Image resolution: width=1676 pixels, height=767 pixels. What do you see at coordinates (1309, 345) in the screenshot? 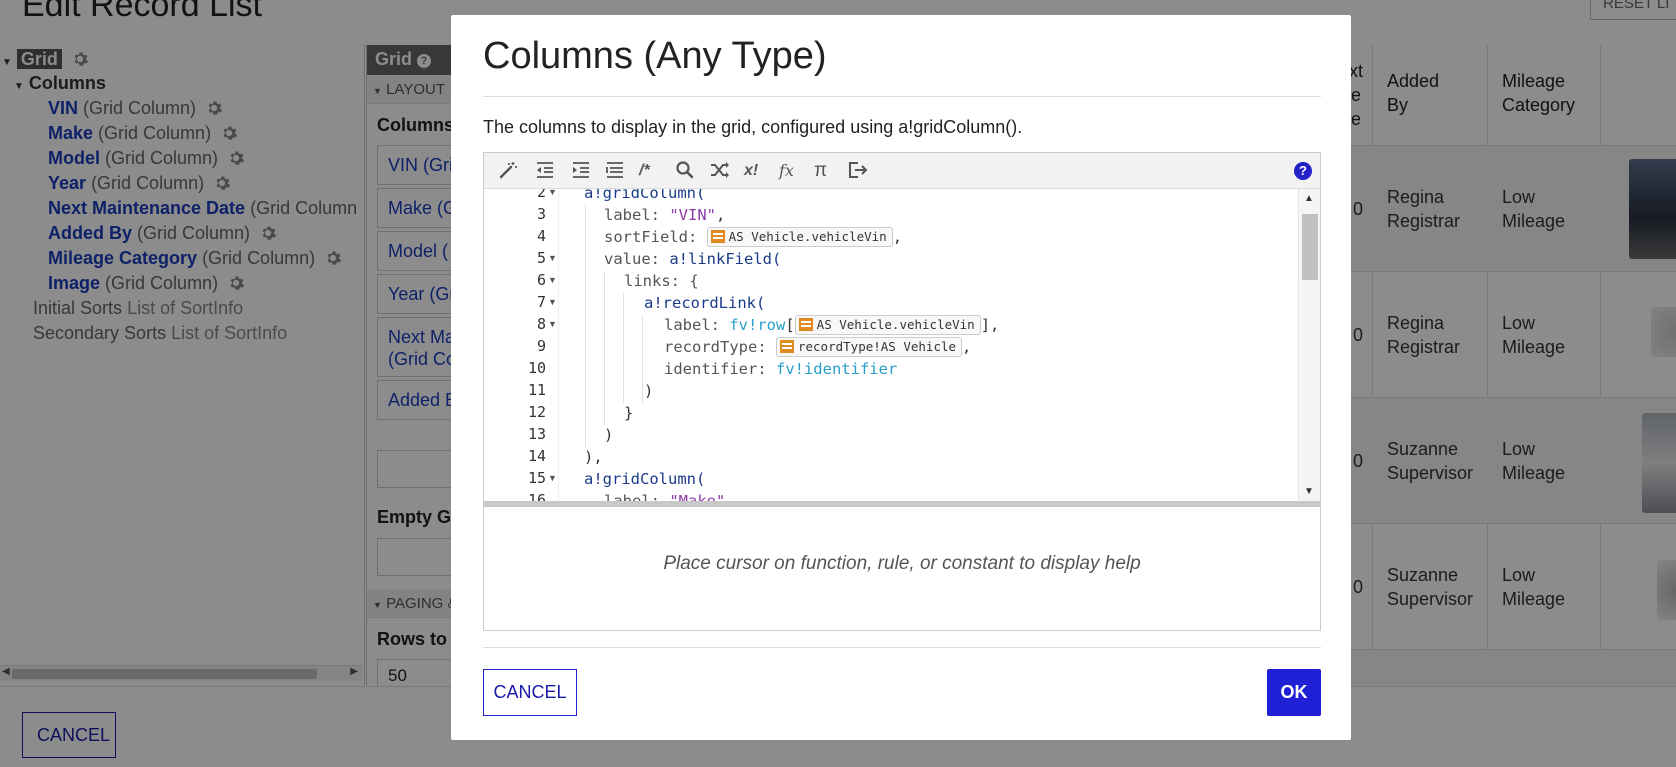
I see `vertical-scrollbar: ▲ ▼` at bounding box center [1309, 345].